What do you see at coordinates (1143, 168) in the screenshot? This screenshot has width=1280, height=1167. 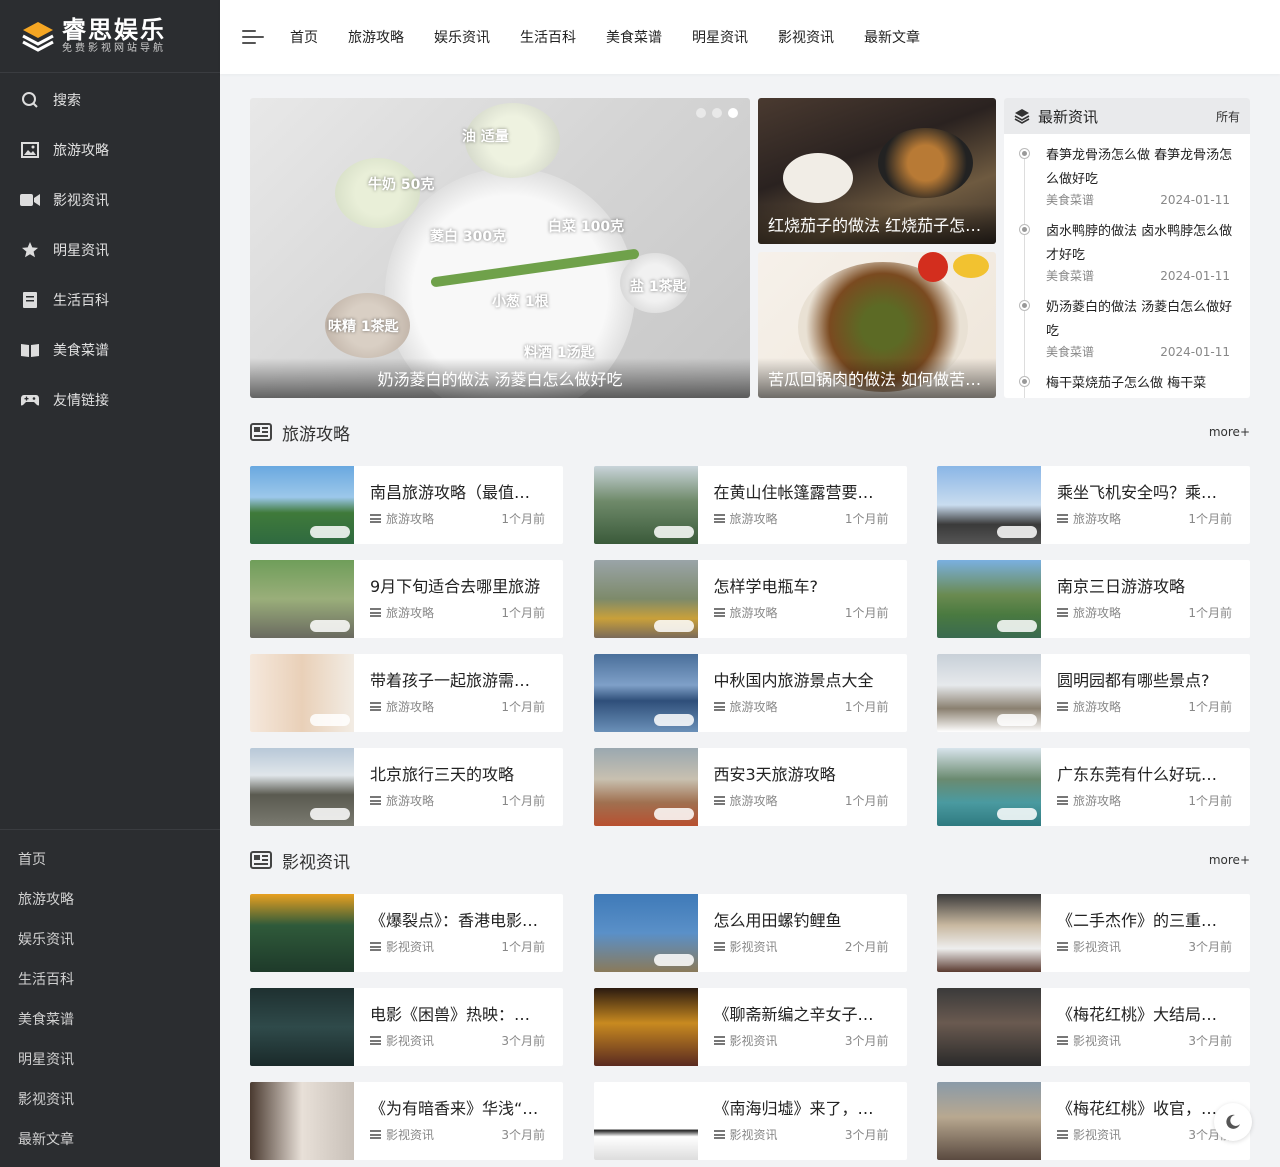 I see `news-item-title: 春笋龙骨汤怎么做 春笋龙骨汤怎么做好吃` at bounding box center [1143, 168].